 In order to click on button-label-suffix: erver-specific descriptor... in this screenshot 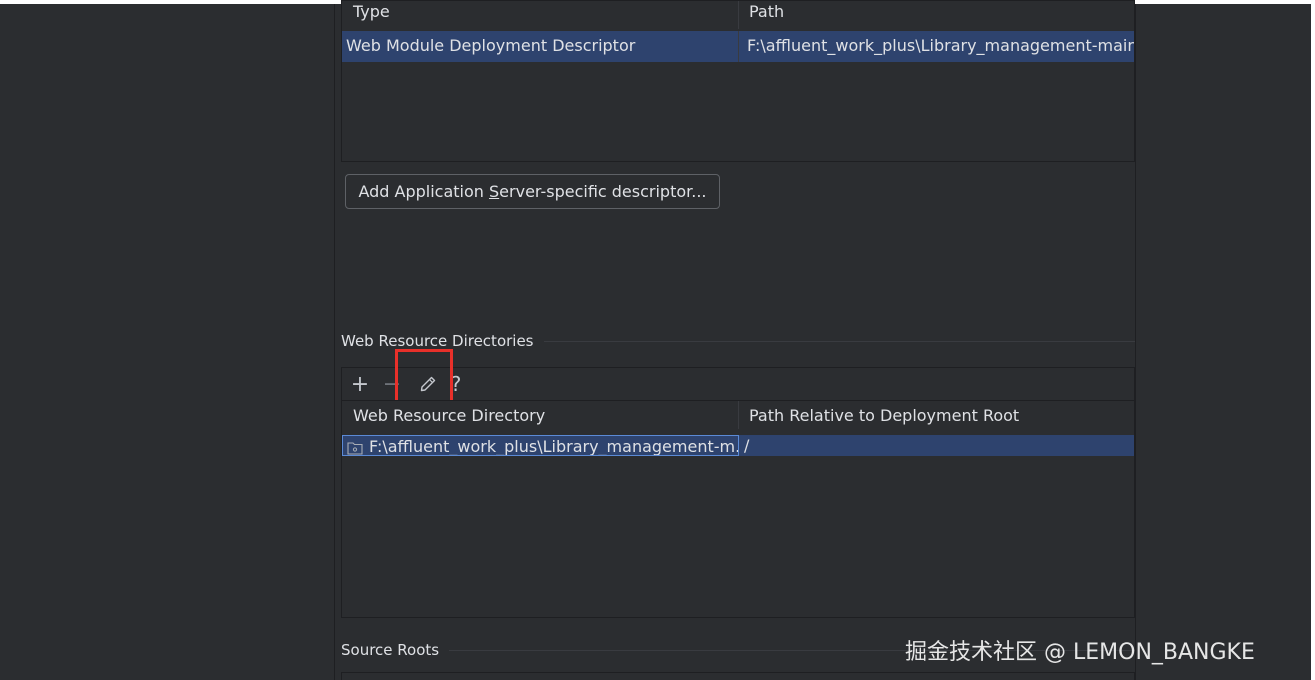, I will do `click(603, 191)`.